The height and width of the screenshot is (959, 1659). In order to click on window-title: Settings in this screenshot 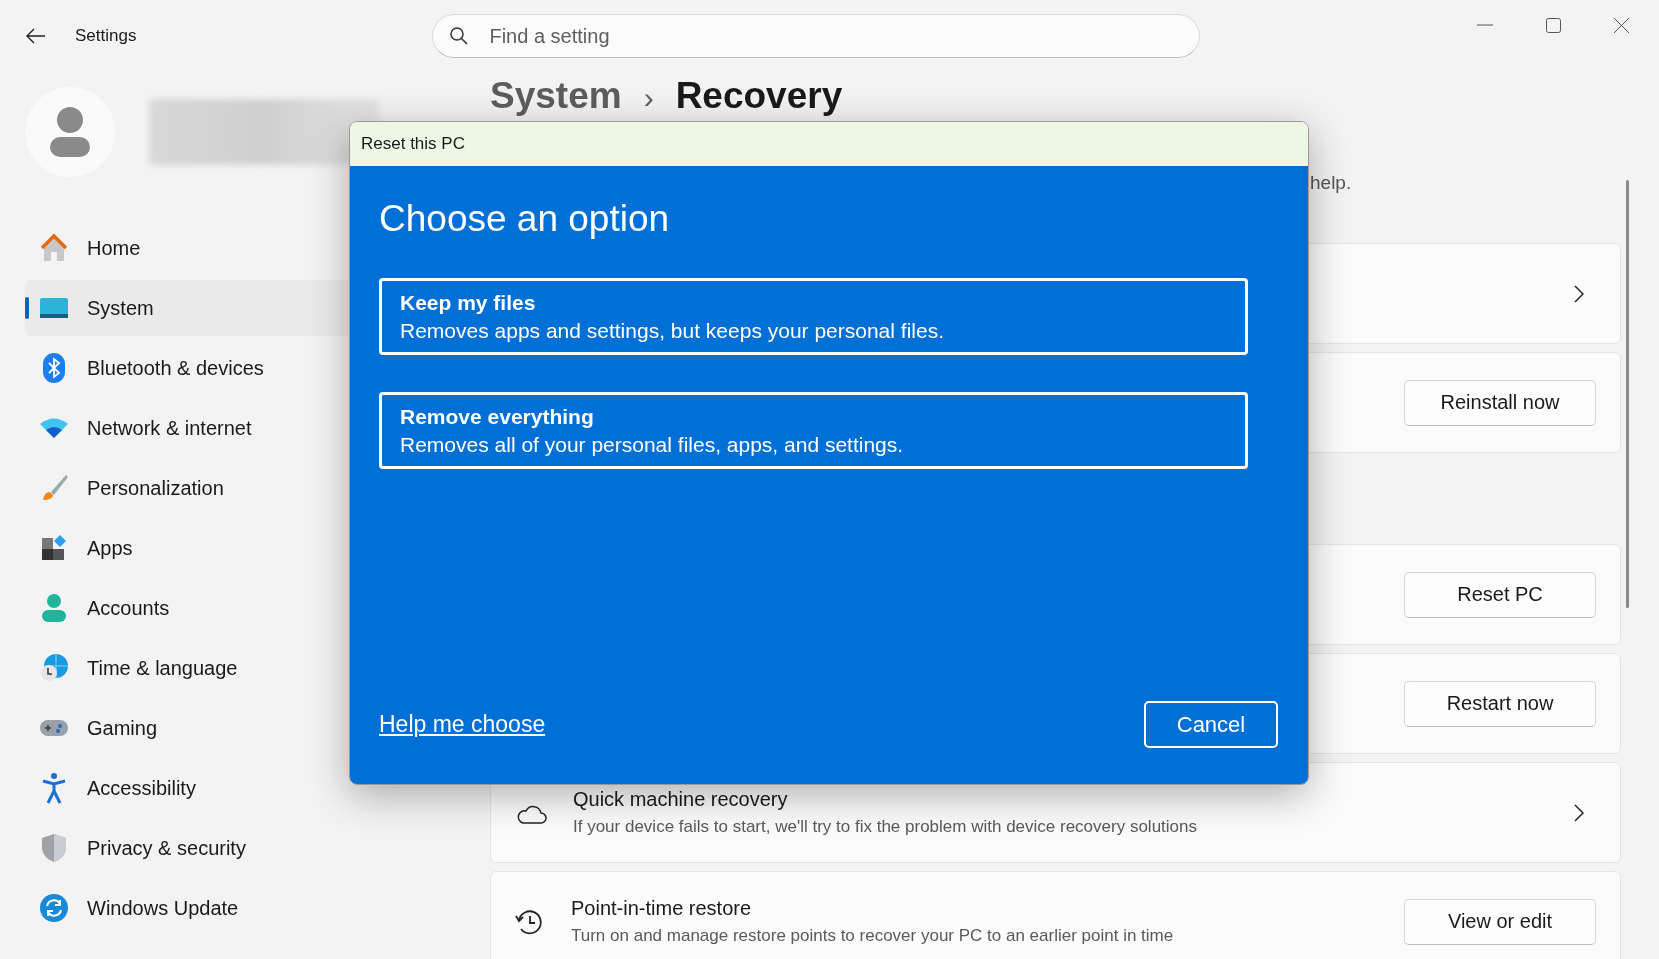, I will do `click(106, 36)`.